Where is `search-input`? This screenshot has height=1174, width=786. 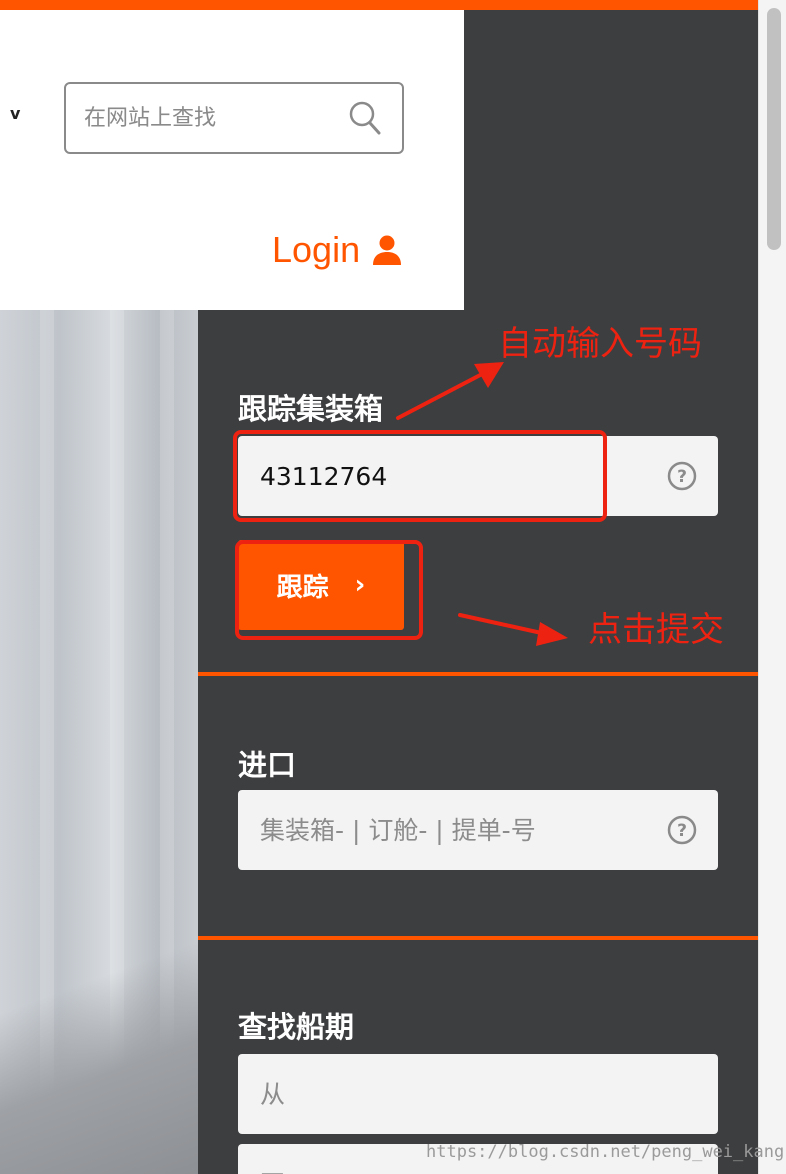 search-input is located at coordinates (214, 118).